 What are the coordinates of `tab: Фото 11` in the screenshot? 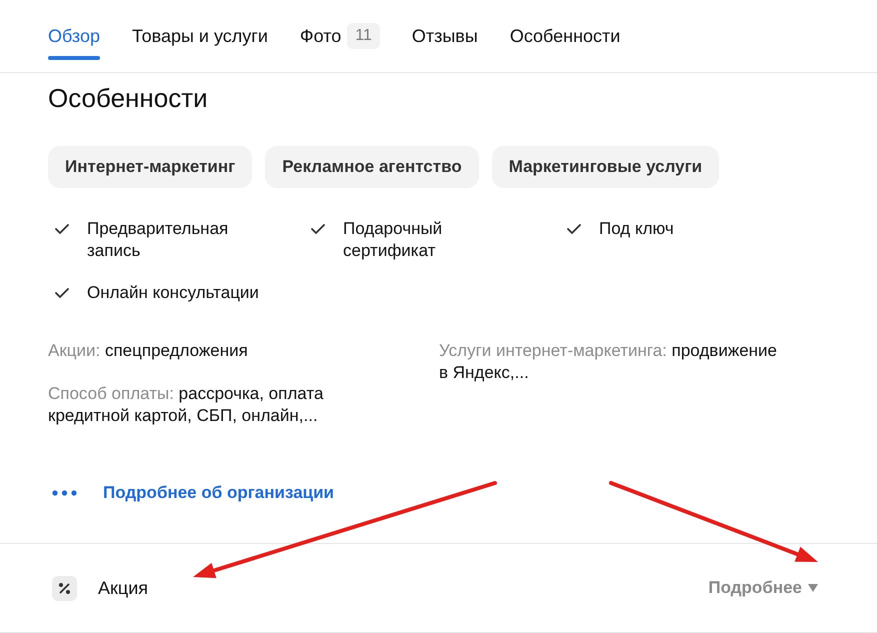 It's located at (340, 36).